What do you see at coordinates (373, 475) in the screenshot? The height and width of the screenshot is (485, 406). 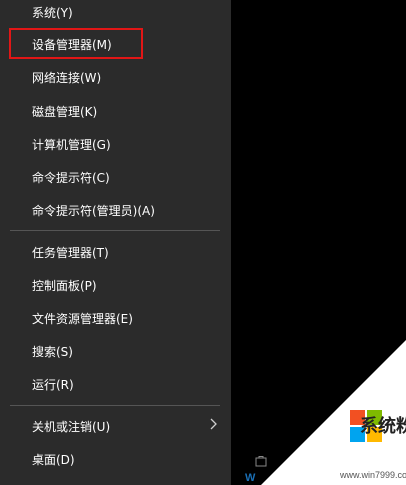 I see `watermark-url: www.win7999.com` at bounding box center [373, 475].